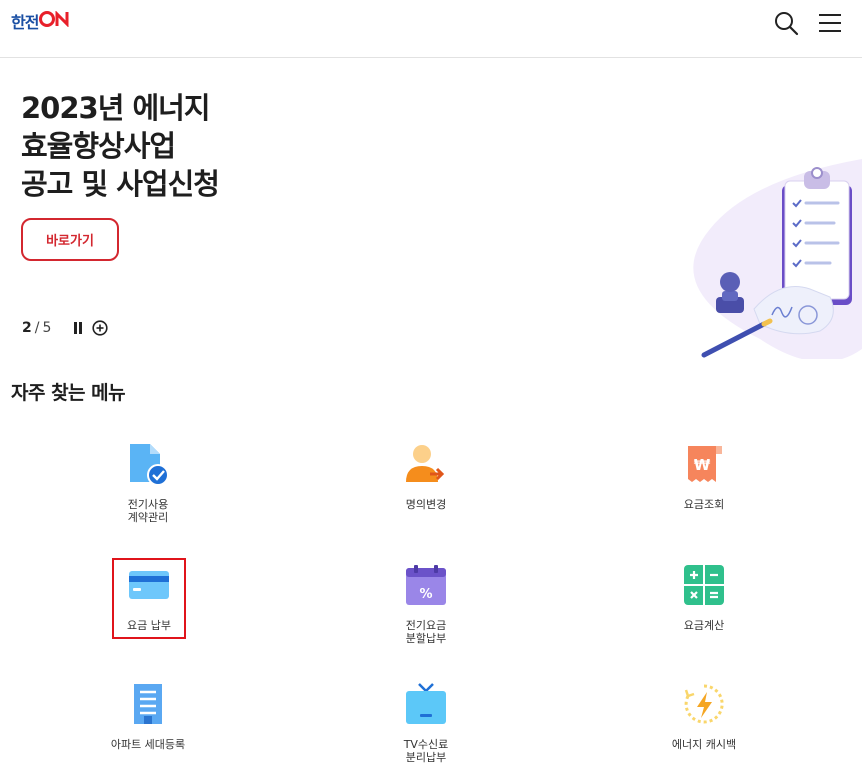 The image size is (862, 779). What do you see at coordinates (68, 393) in the screenshot?
I see `quick-menu-title: 자주 찾는 메뉴` at bounding box center [68, 393].